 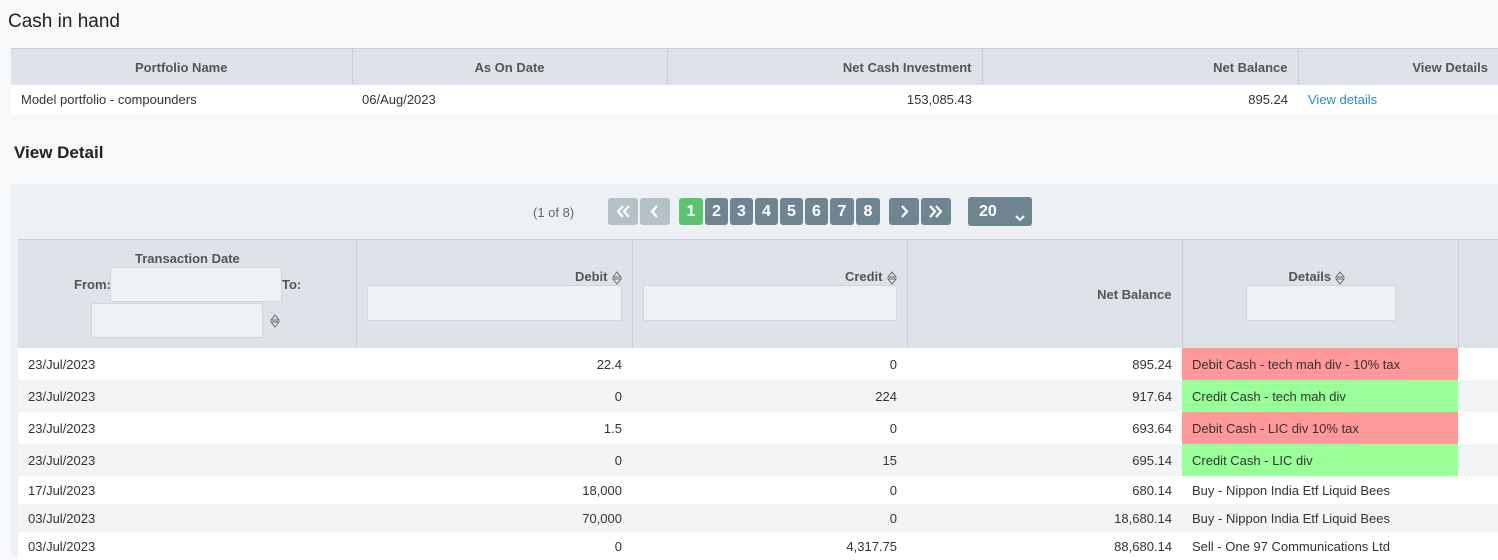 I want to click on debit-label: Debit, so click(x=591, y=276).